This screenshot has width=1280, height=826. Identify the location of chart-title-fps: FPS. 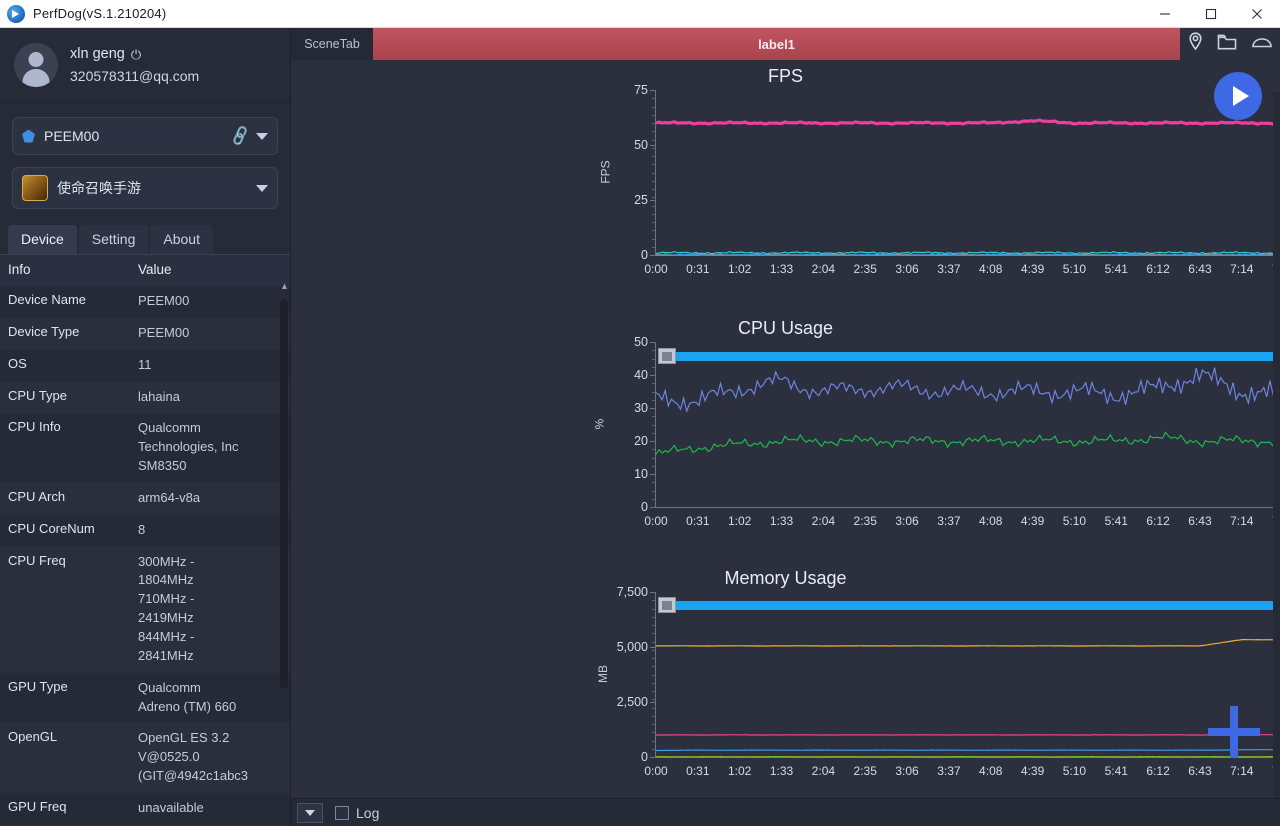
(785, 76).